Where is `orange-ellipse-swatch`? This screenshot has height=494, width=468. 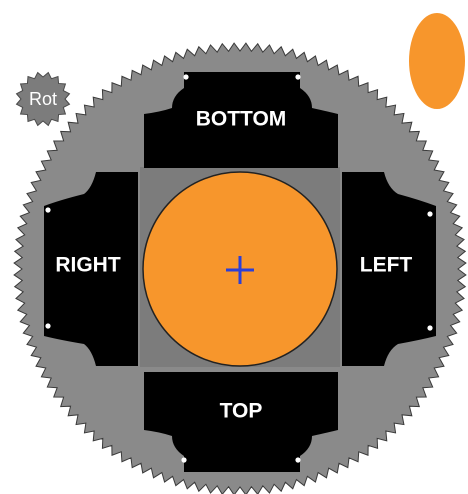
orange-ellipse-swatch is located at coordinates (437, 61).